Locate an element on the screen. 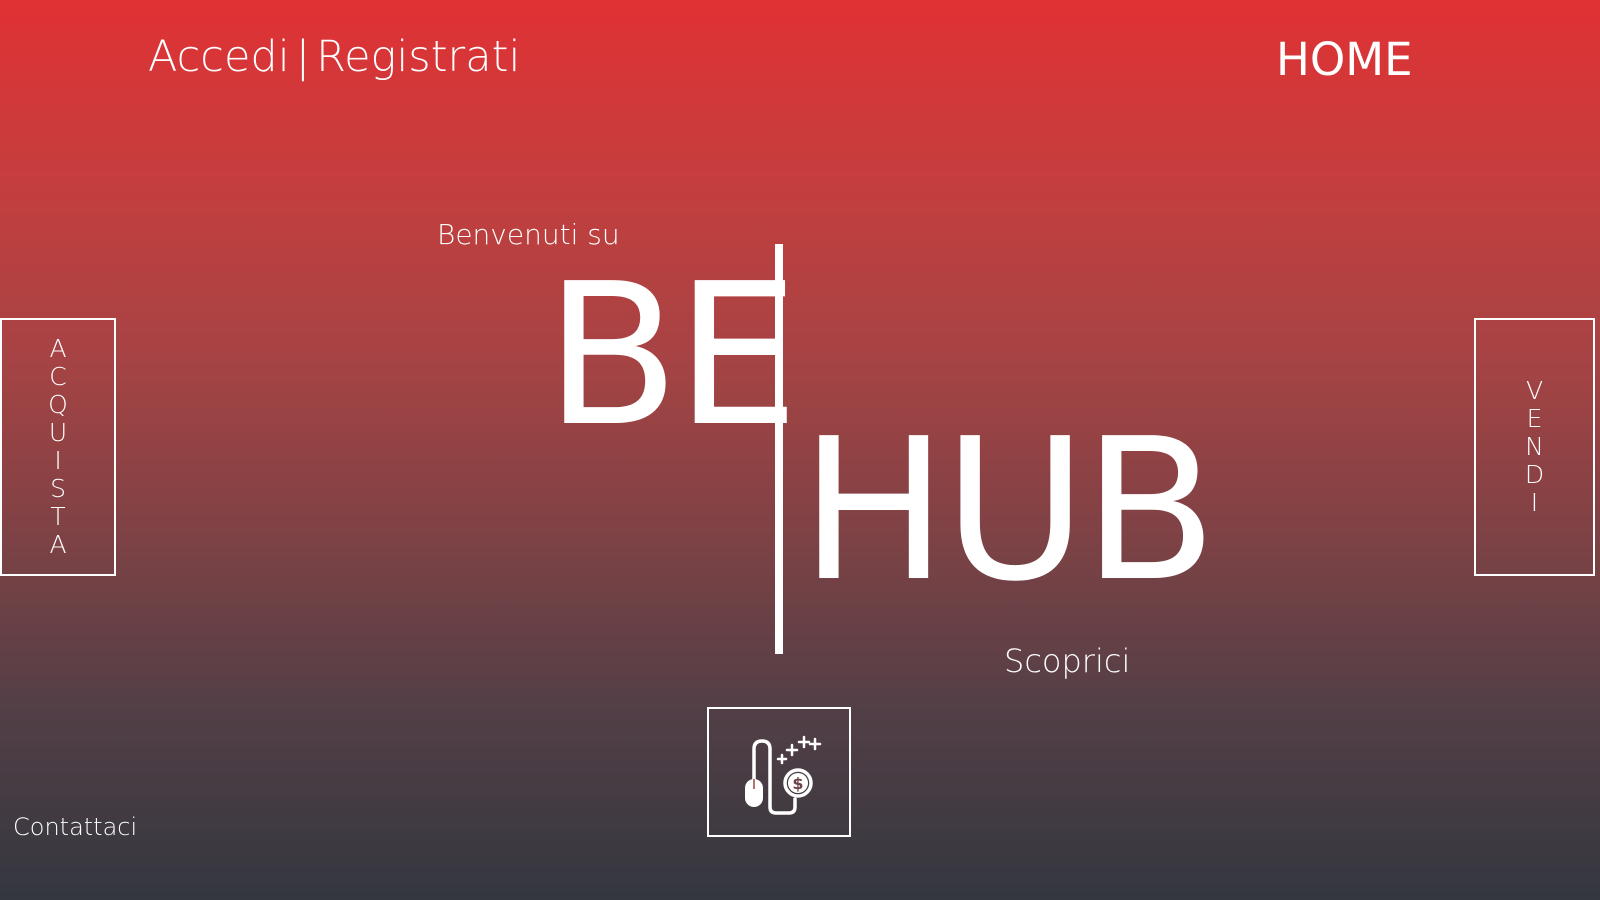  sell-button: V E N D I is located at coordinates (1534, 447).